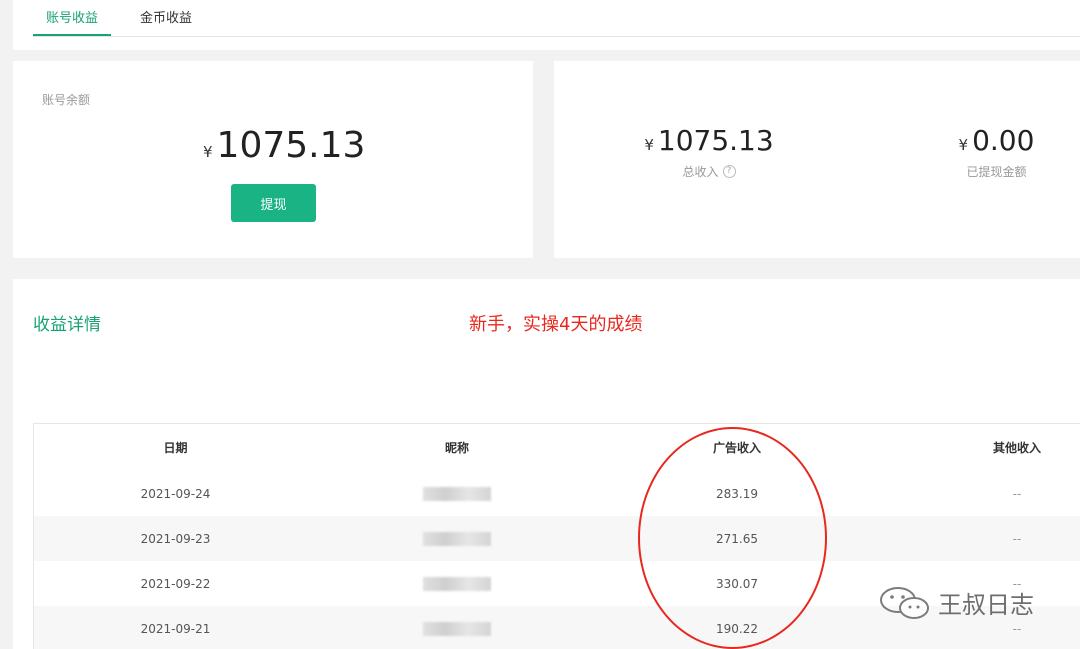 This screenshot has width=1080, height=649. I want to click on total-income-amount: ¥ 1075.13, so click(709, 140).